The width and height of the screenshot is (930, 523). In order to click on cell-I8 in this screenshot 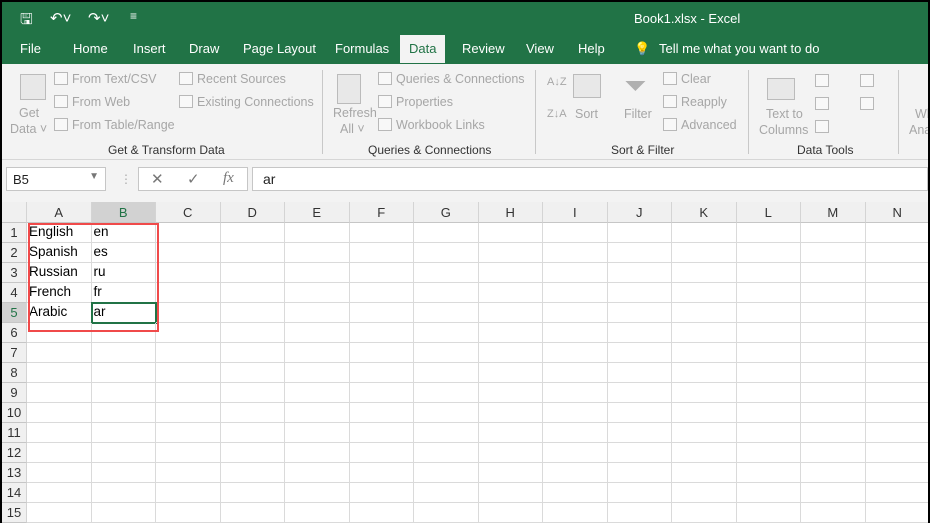, I will do `click(575, 373)`.